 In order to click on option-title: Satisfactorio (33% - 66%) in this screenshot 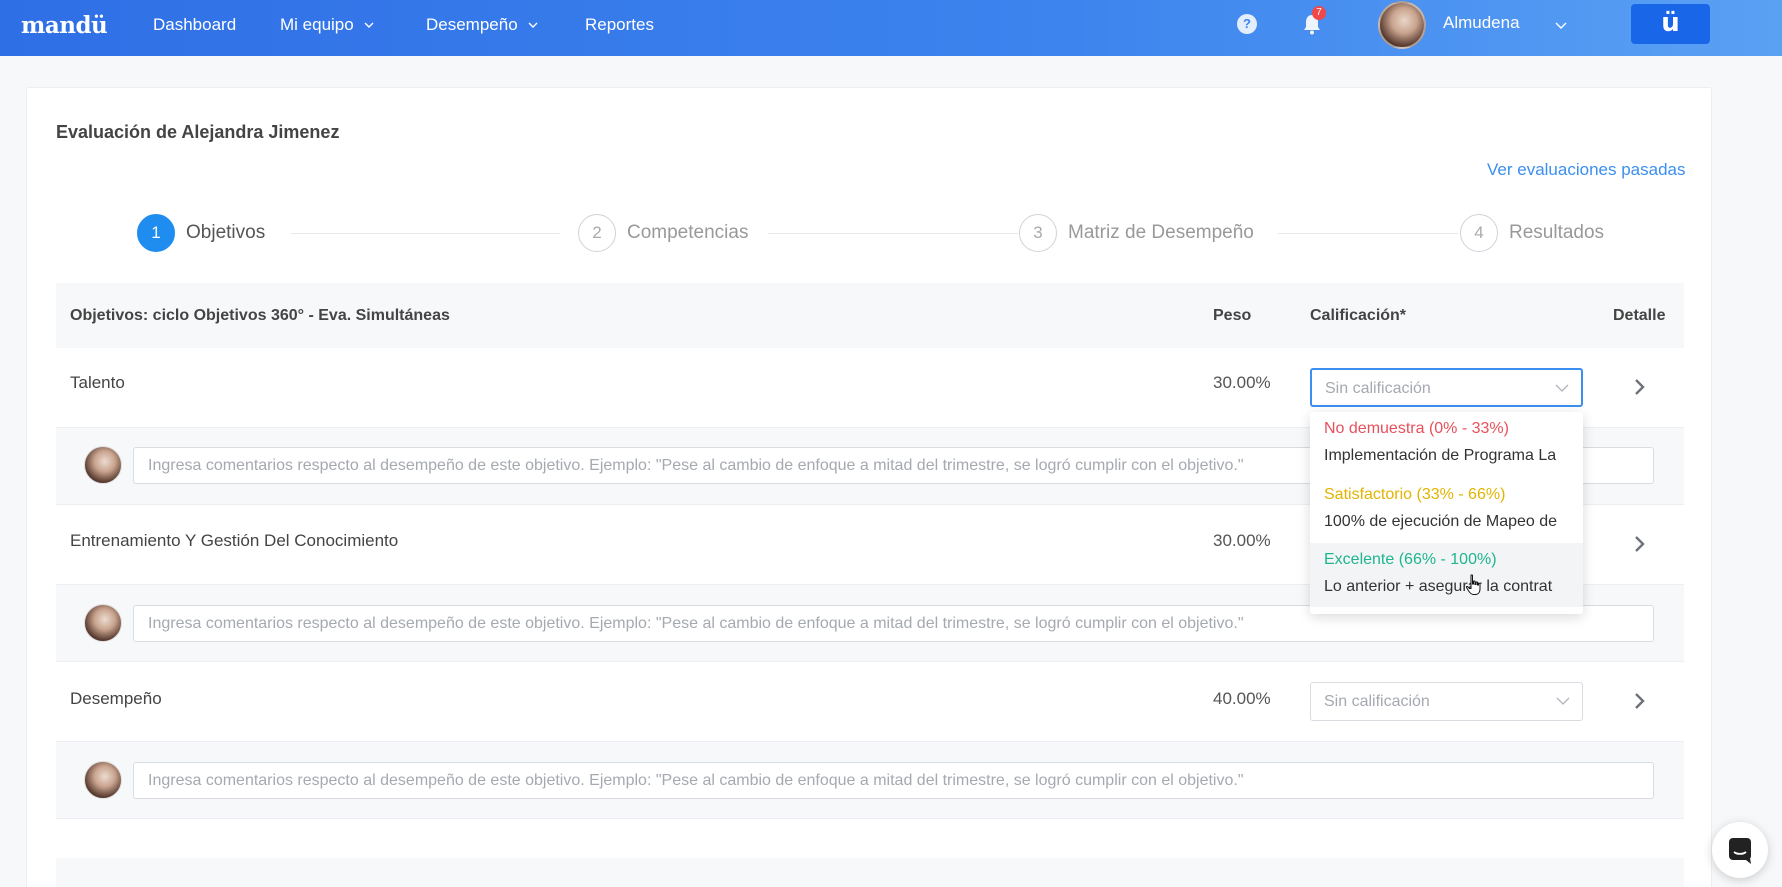, I will do `click(1415, 494)`.